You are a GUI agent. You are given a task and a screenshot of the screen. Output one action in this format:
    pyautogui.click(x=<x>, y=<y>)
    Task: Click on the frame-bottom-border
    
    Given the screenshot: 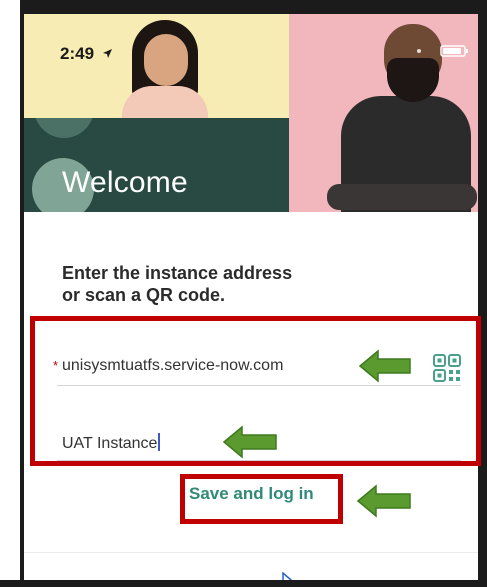 What is the action you would take?
    pyautogui.click(x=243, y=583)
    